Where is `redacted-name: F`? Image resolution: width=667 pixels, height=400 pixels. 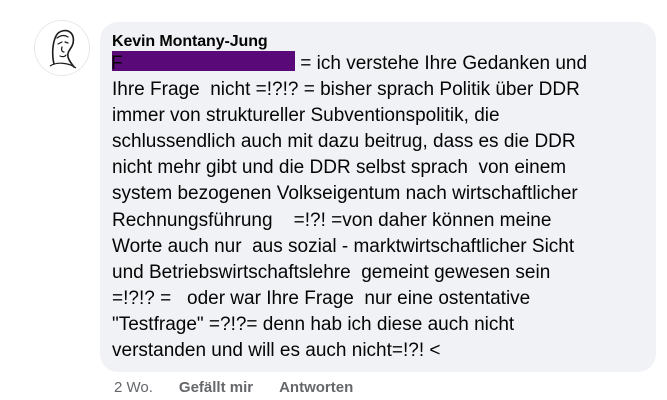
redacted-name: F is located at coordinates (203, 62).